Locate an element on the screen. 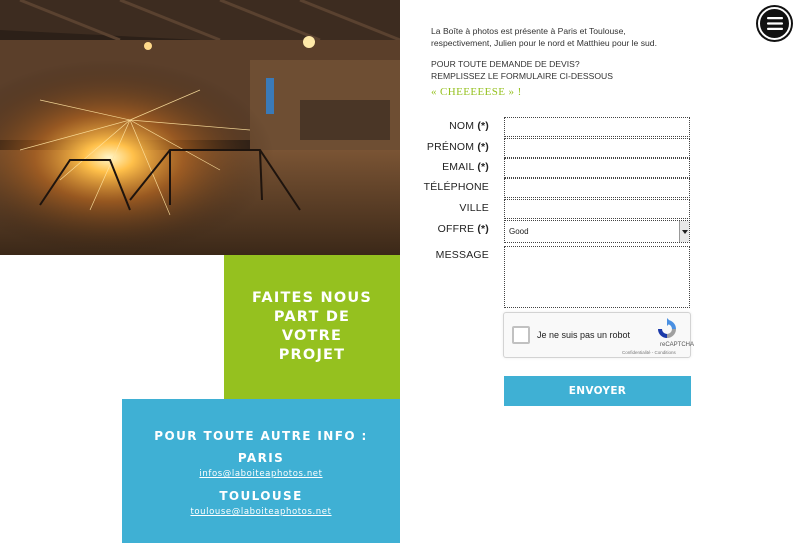  project-cta-block: FAITES NOUS PART DE VOTRE PROJET is located at coordinates (312, 327).